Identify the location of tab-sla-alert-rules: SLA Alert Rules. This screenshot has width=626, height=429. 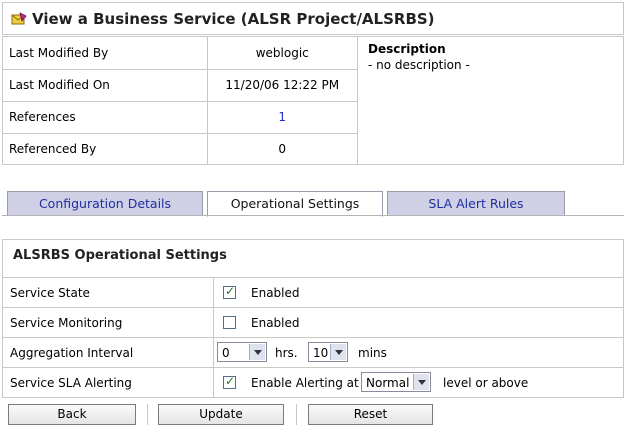
(476, 203).